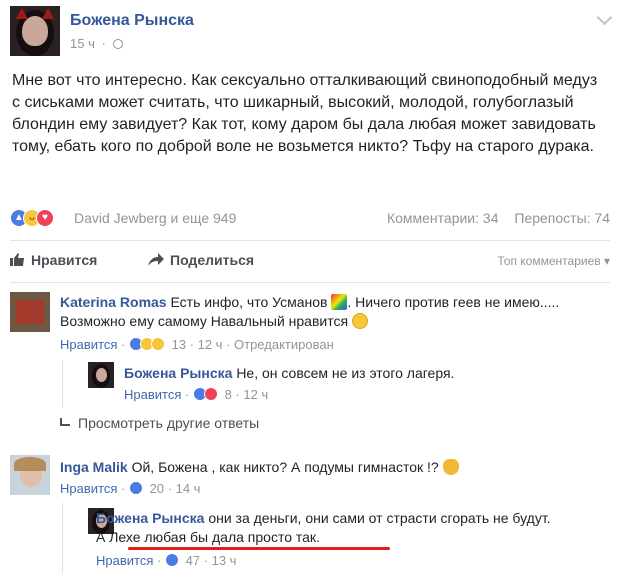 The width and height of the screenshot is (620, 579). Describe the element at coordinates (208, 537) in the screenshot. I see `reply-text-underlined: А Лехе любая бы дала просто так.` at that location.